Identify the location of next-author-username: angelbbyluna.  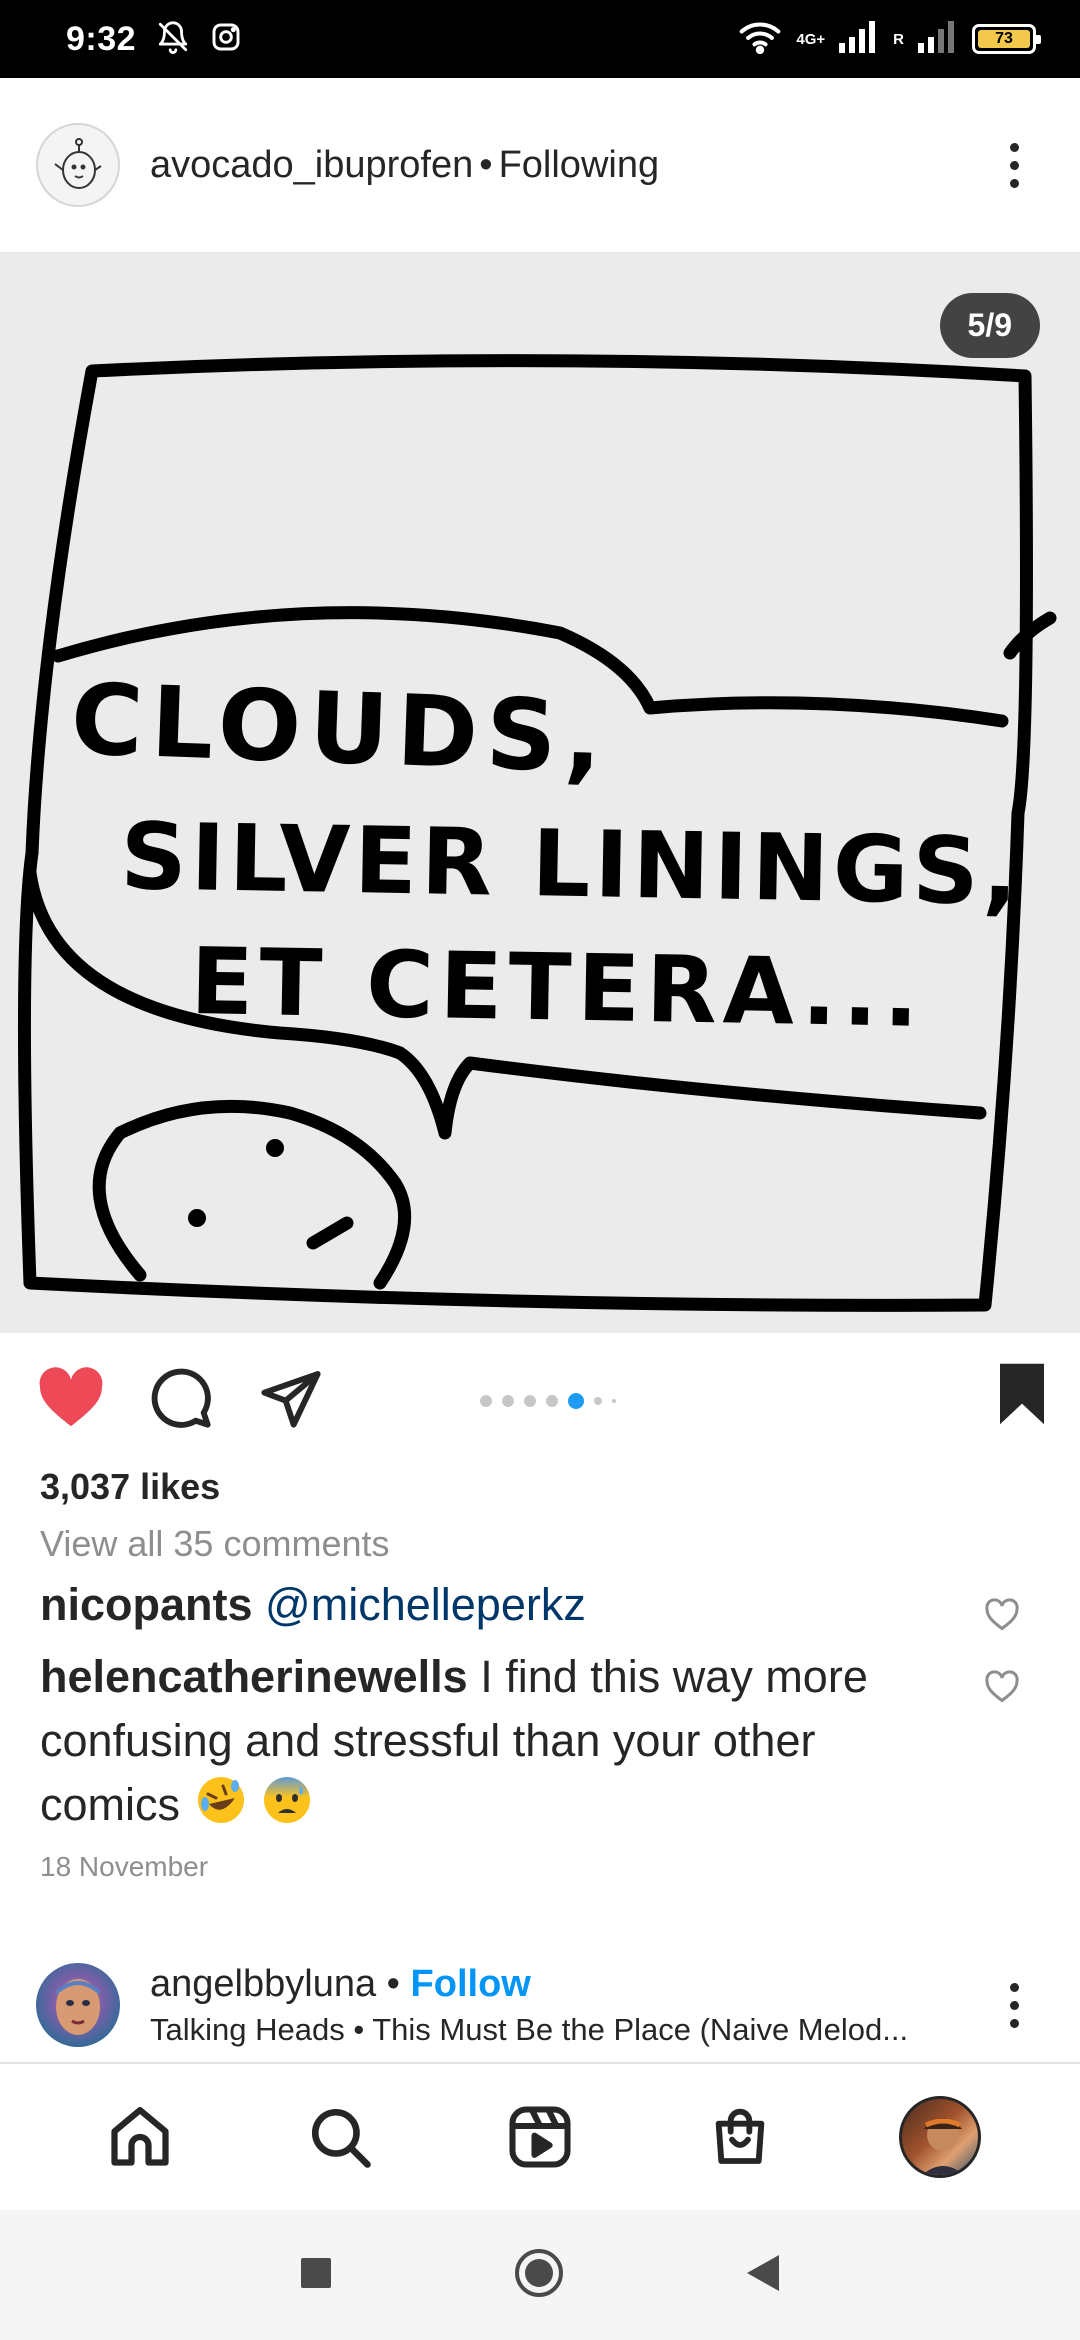
(263, 1984).